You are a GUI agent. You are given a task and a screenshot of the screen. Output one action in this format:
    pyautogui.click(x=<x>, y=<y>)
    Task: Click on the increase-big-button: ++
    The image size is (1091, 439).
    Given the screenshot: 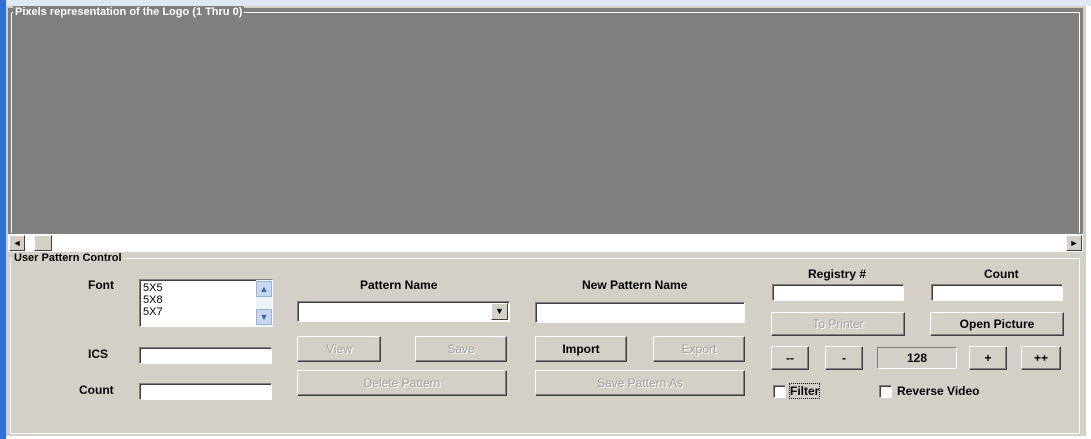 What is the action you would take?
    pyautogui.click(x=1041, y=358)
    